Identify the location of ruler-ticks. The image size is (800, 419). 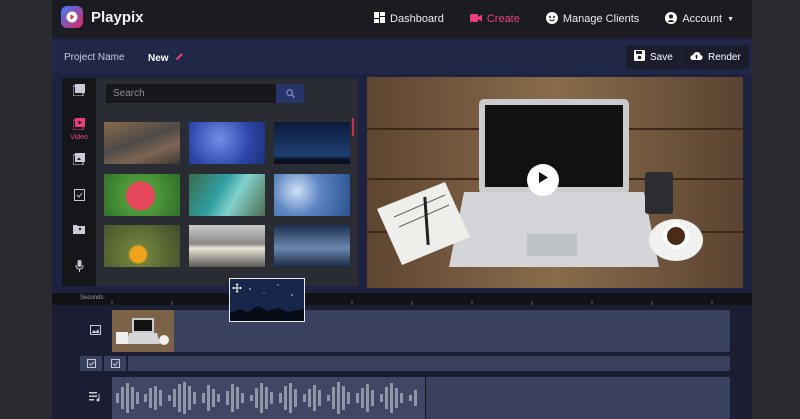
(412, 303).